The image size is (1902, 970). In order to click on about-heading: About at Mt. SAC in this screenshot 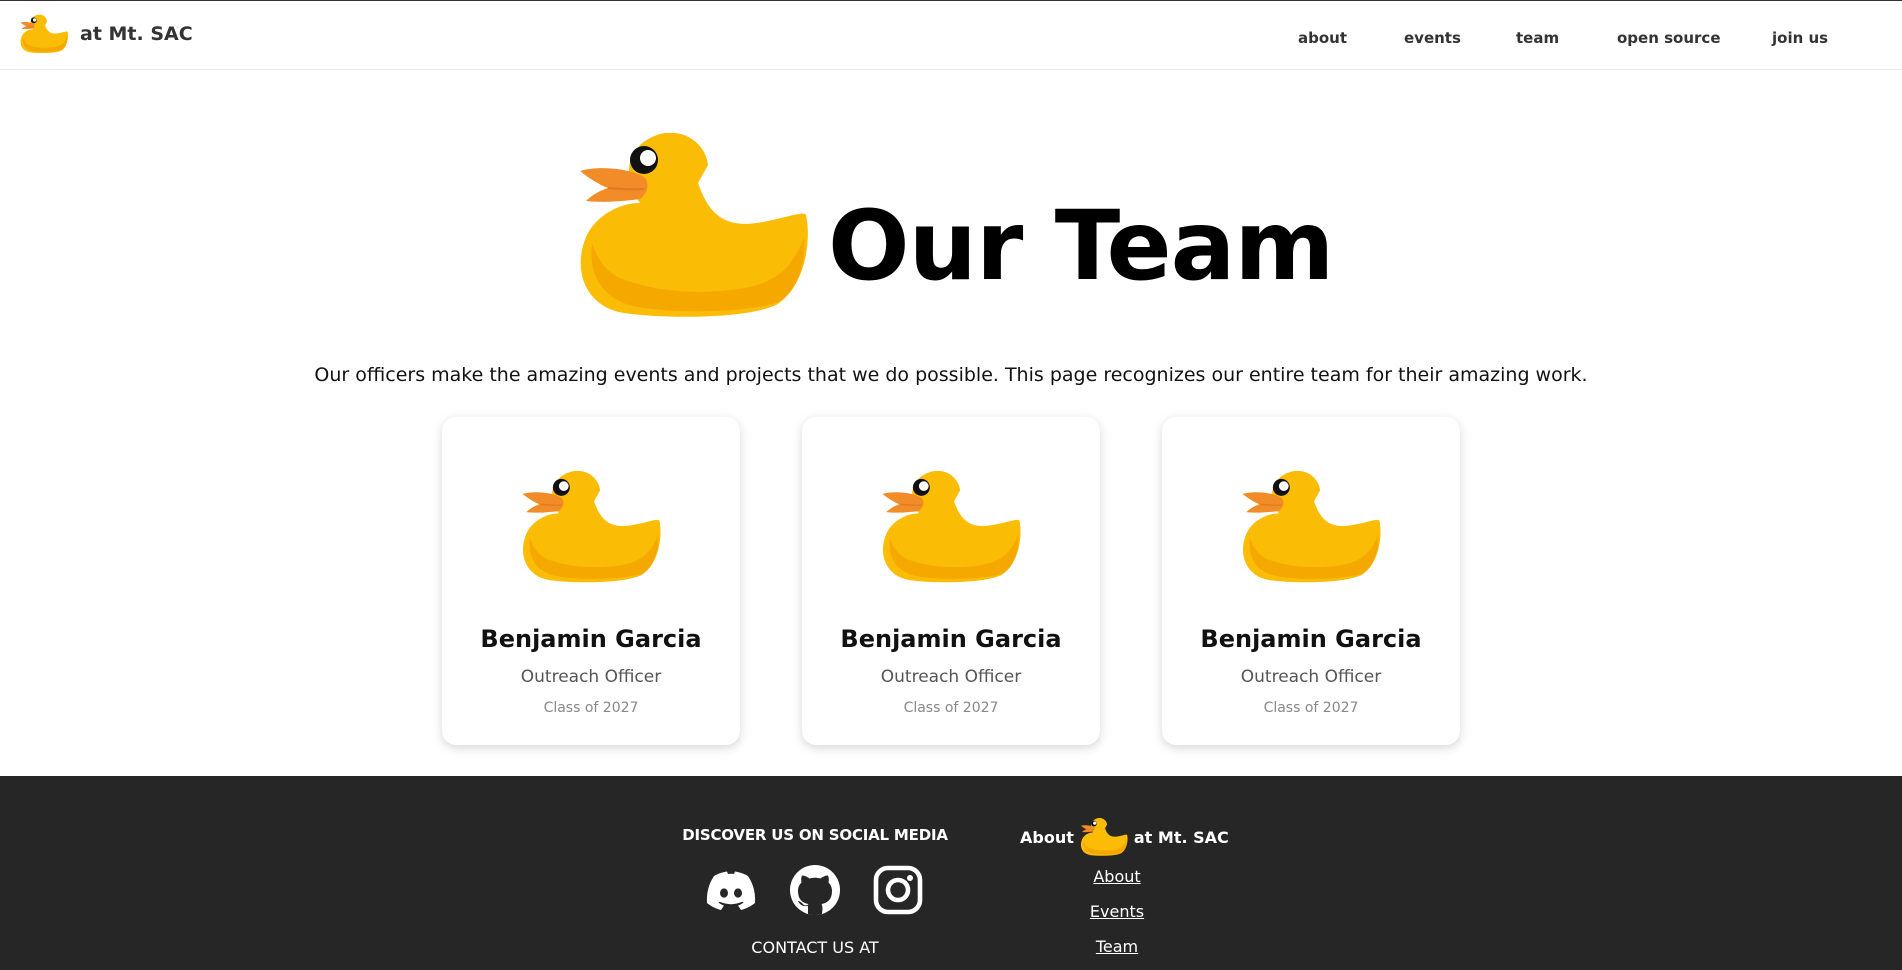, I will do `click(1124, 837)`.